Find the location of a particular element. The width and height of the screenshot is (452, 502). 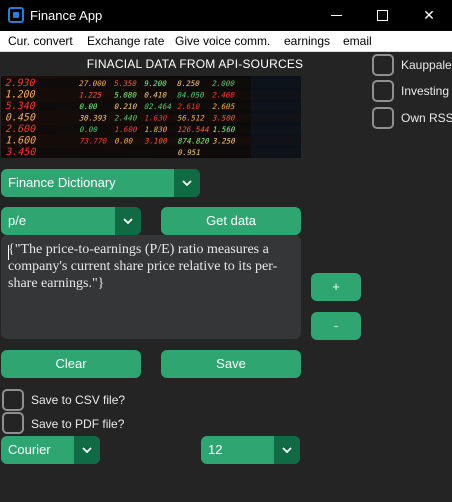

menu-email: email is located at coordinates (357, 41).